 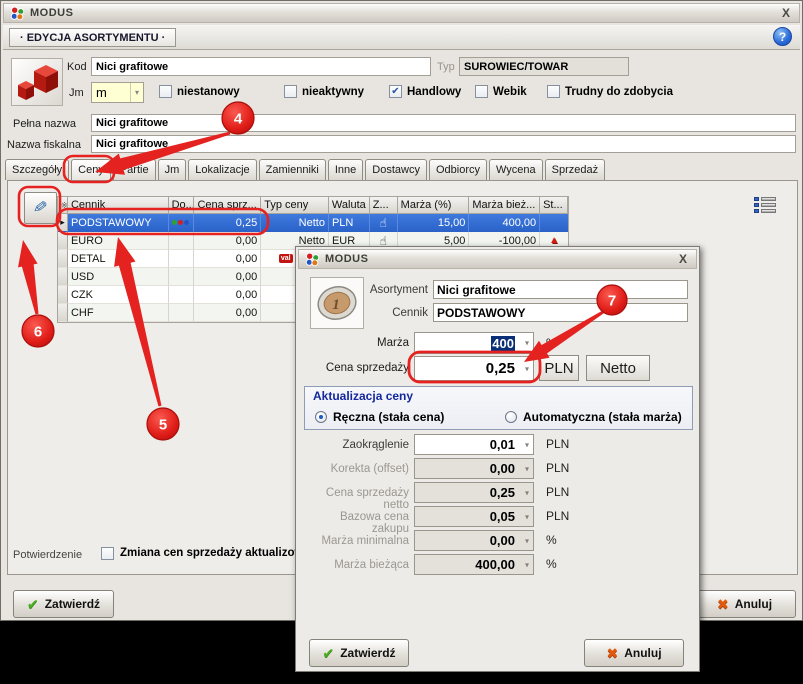 I want to click on marza-min-unit: %, so click(x=551, y=540).